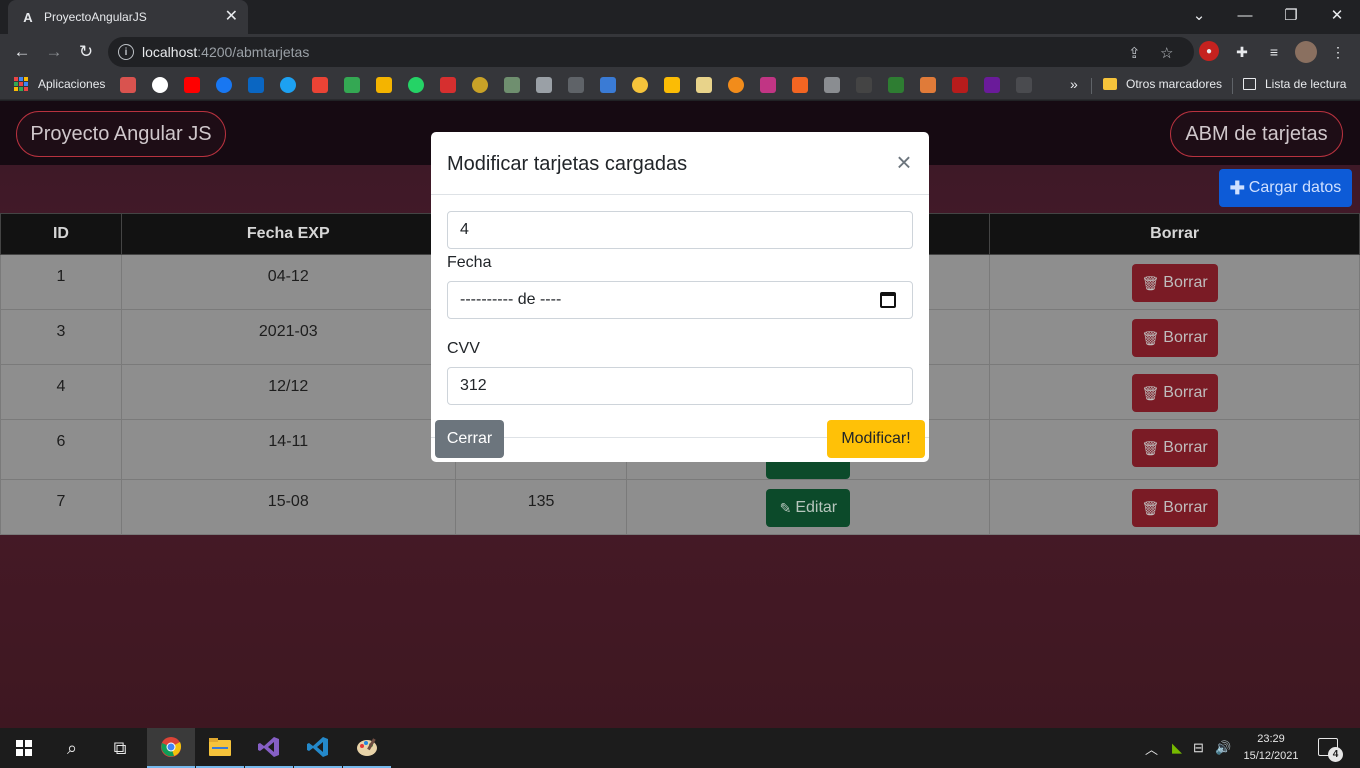 This screenshot has width=1360, height=768. Describe the element at coordinates (72, 84) in the screenshot. I see `apps-label: Aplicaciones` at that location.